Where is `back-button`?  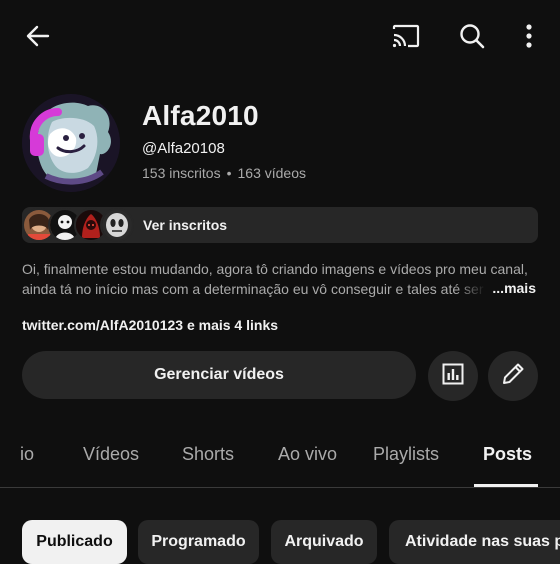
back-button is located at coordinates (38, 38).